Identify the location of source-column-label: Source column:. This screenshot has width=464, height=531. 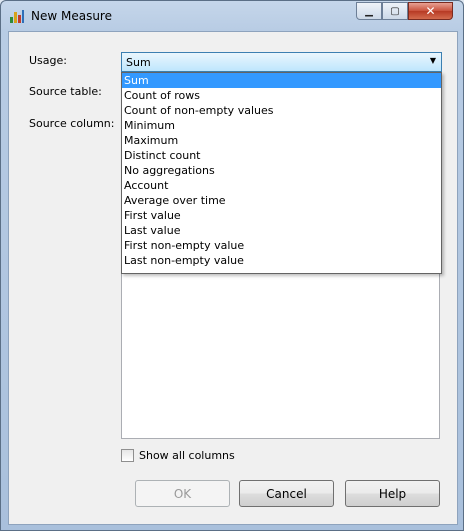
(72, 123).